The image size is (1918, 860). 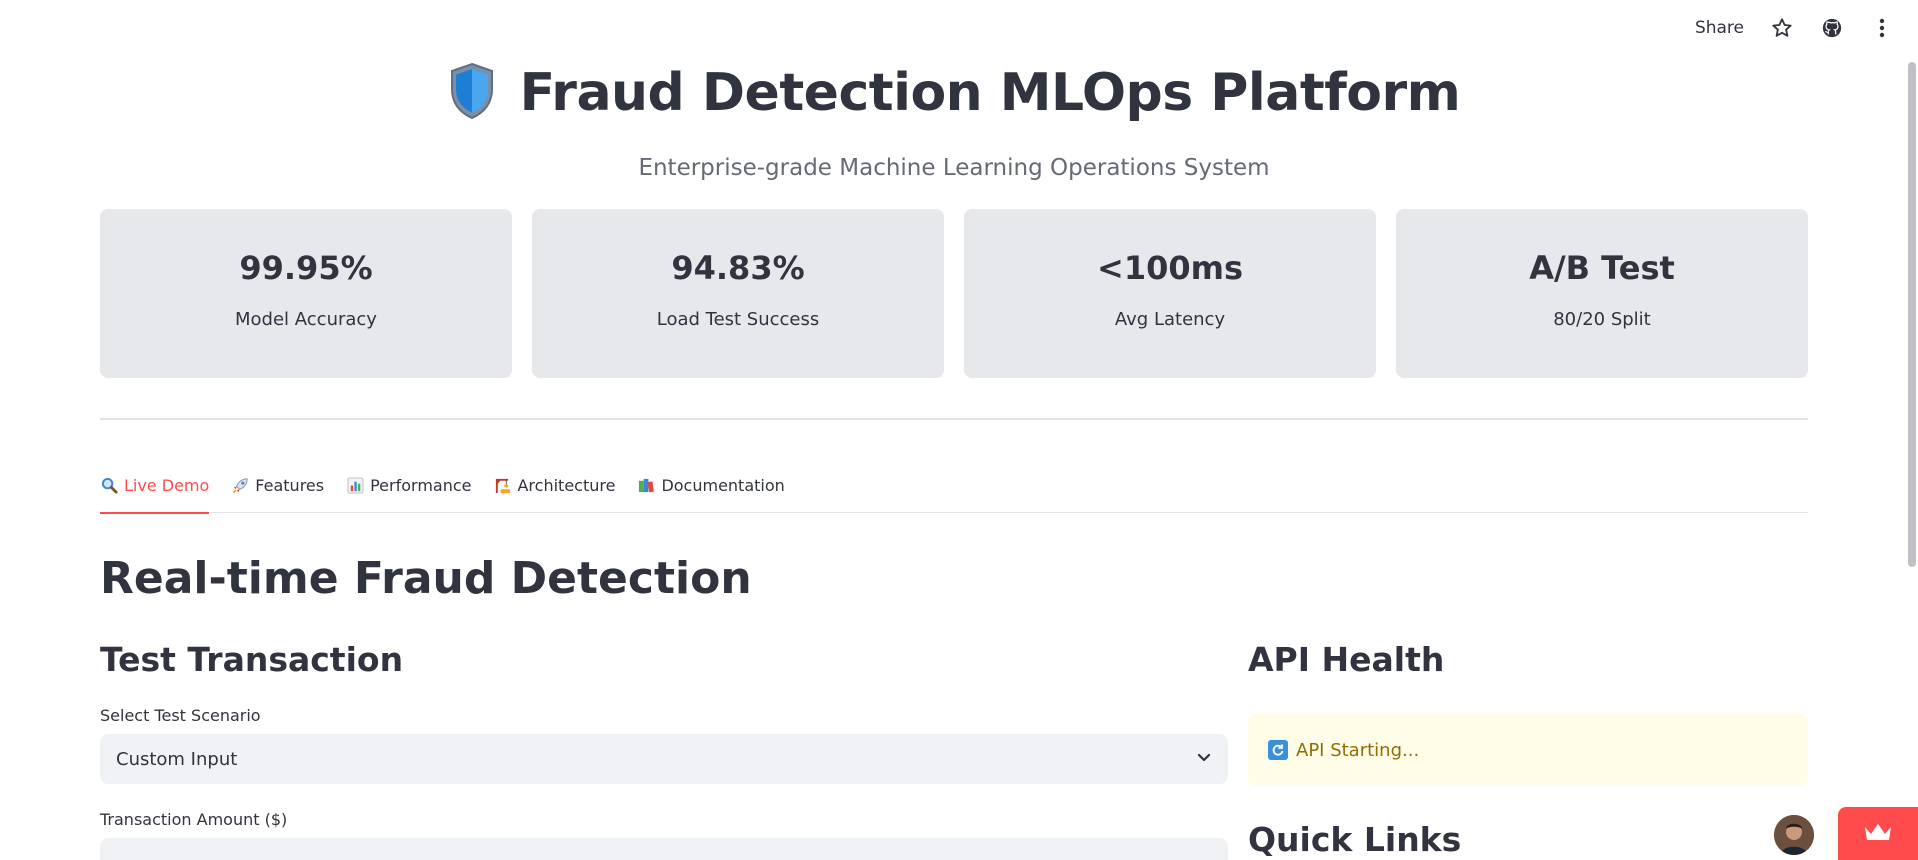 What do you see at coordinates (566, 485) in the screenshot?
I see `tab-label: Architecture` at bounding box center [566, 485].